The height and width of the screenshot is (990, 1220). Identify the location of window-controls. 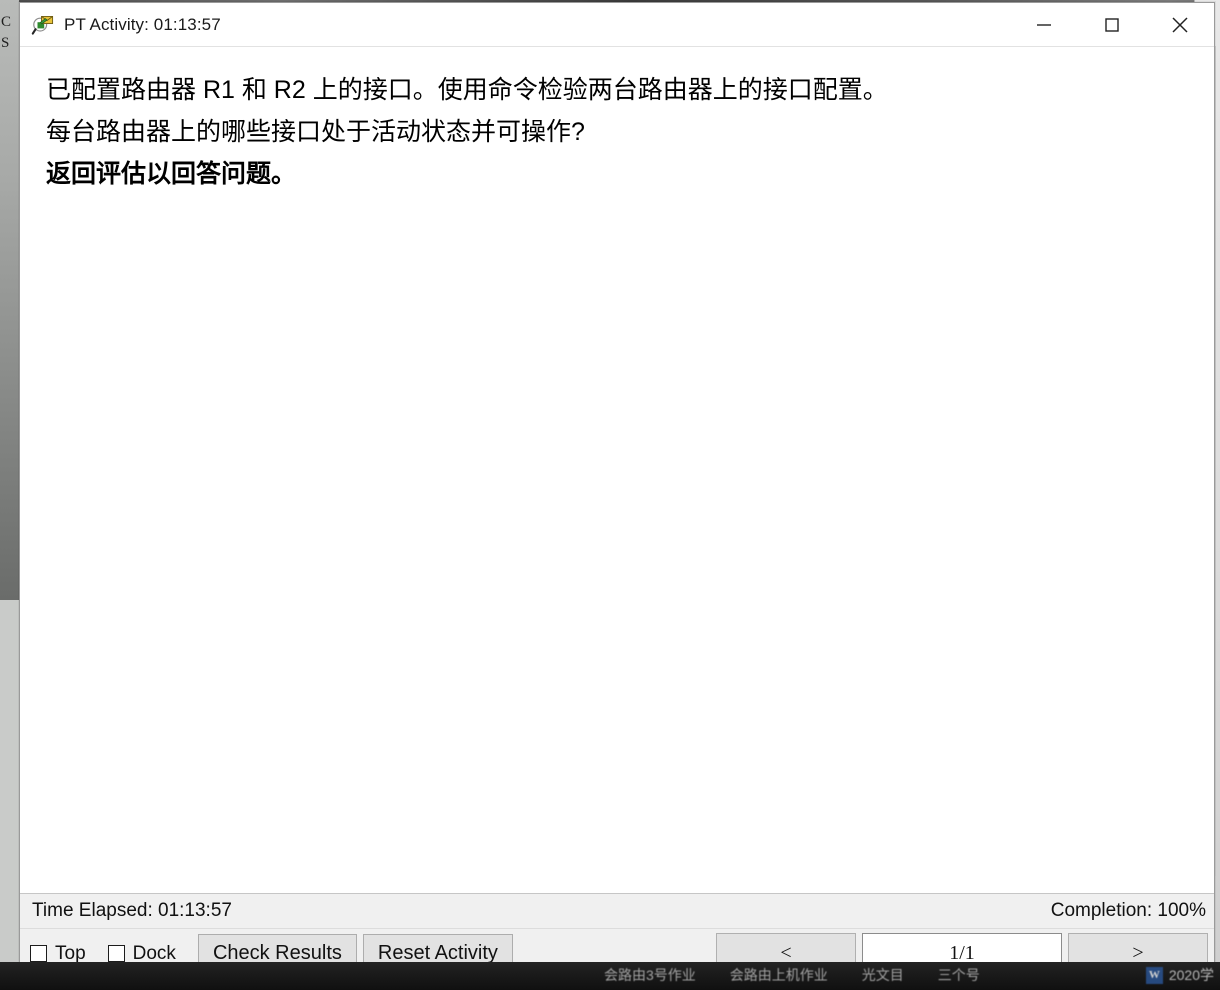
(1112, 25).